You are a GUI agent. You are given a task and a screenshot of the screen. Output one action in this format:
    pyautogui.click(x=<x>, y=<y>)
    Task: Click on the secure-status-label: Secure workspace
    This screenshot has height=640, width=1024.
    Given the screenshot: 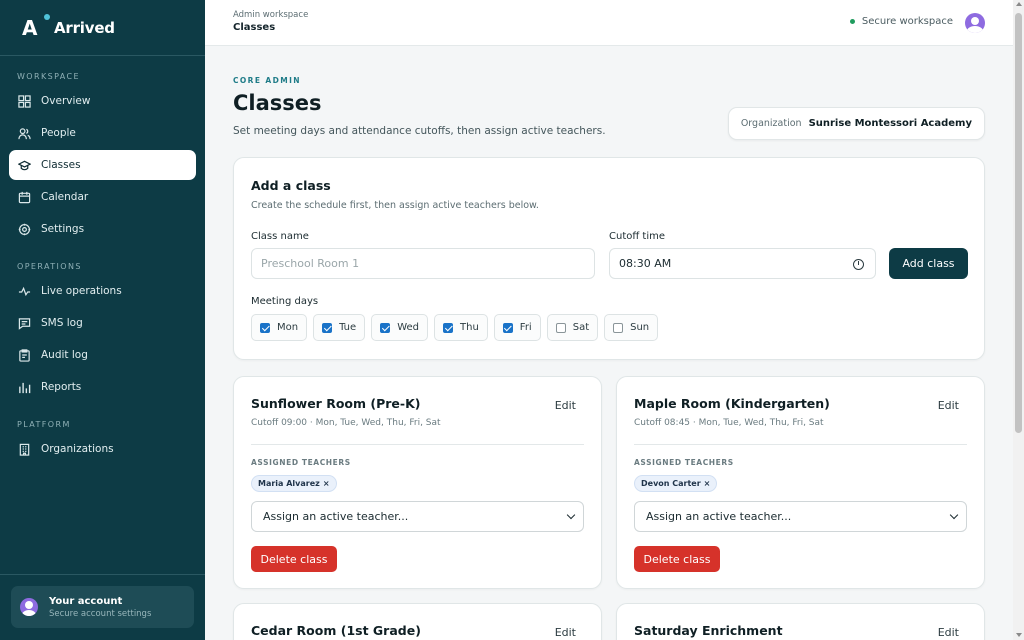 What is the action you would take?
    pyautogui.click(x=907, y=21)
    